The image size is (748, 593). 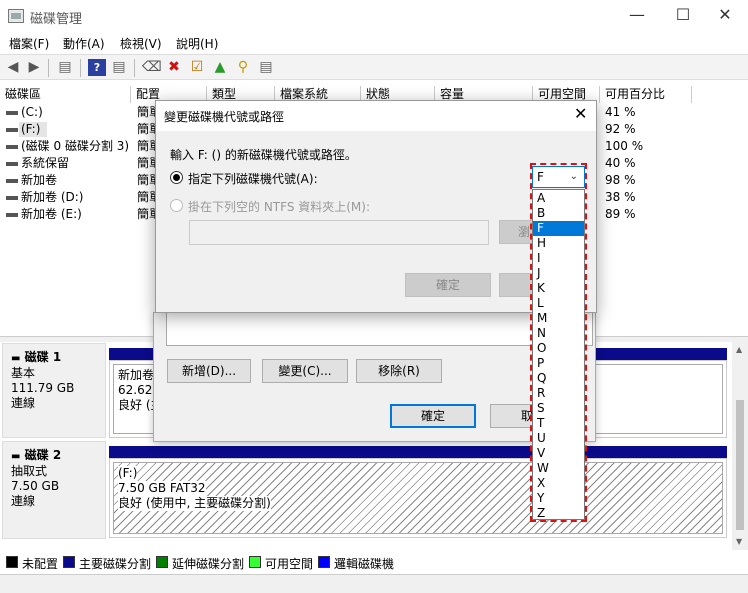 What do you see at coordinates (448, 285) in the screenshot?
I see `dialog-ok-button: 確定` at bounding box center [448, 285].